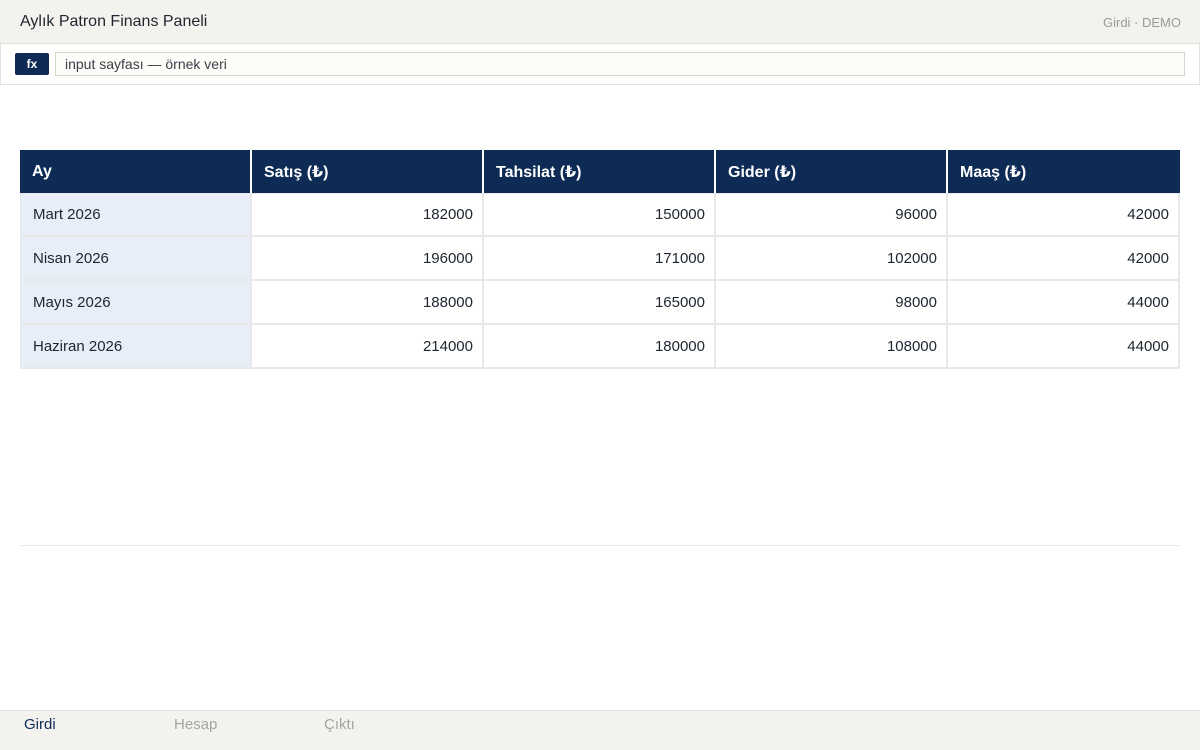  What do you see at coordinates (368, 347) in the screenshot?
I see `sales-cell: 214000` at bounding box center [368, 347].